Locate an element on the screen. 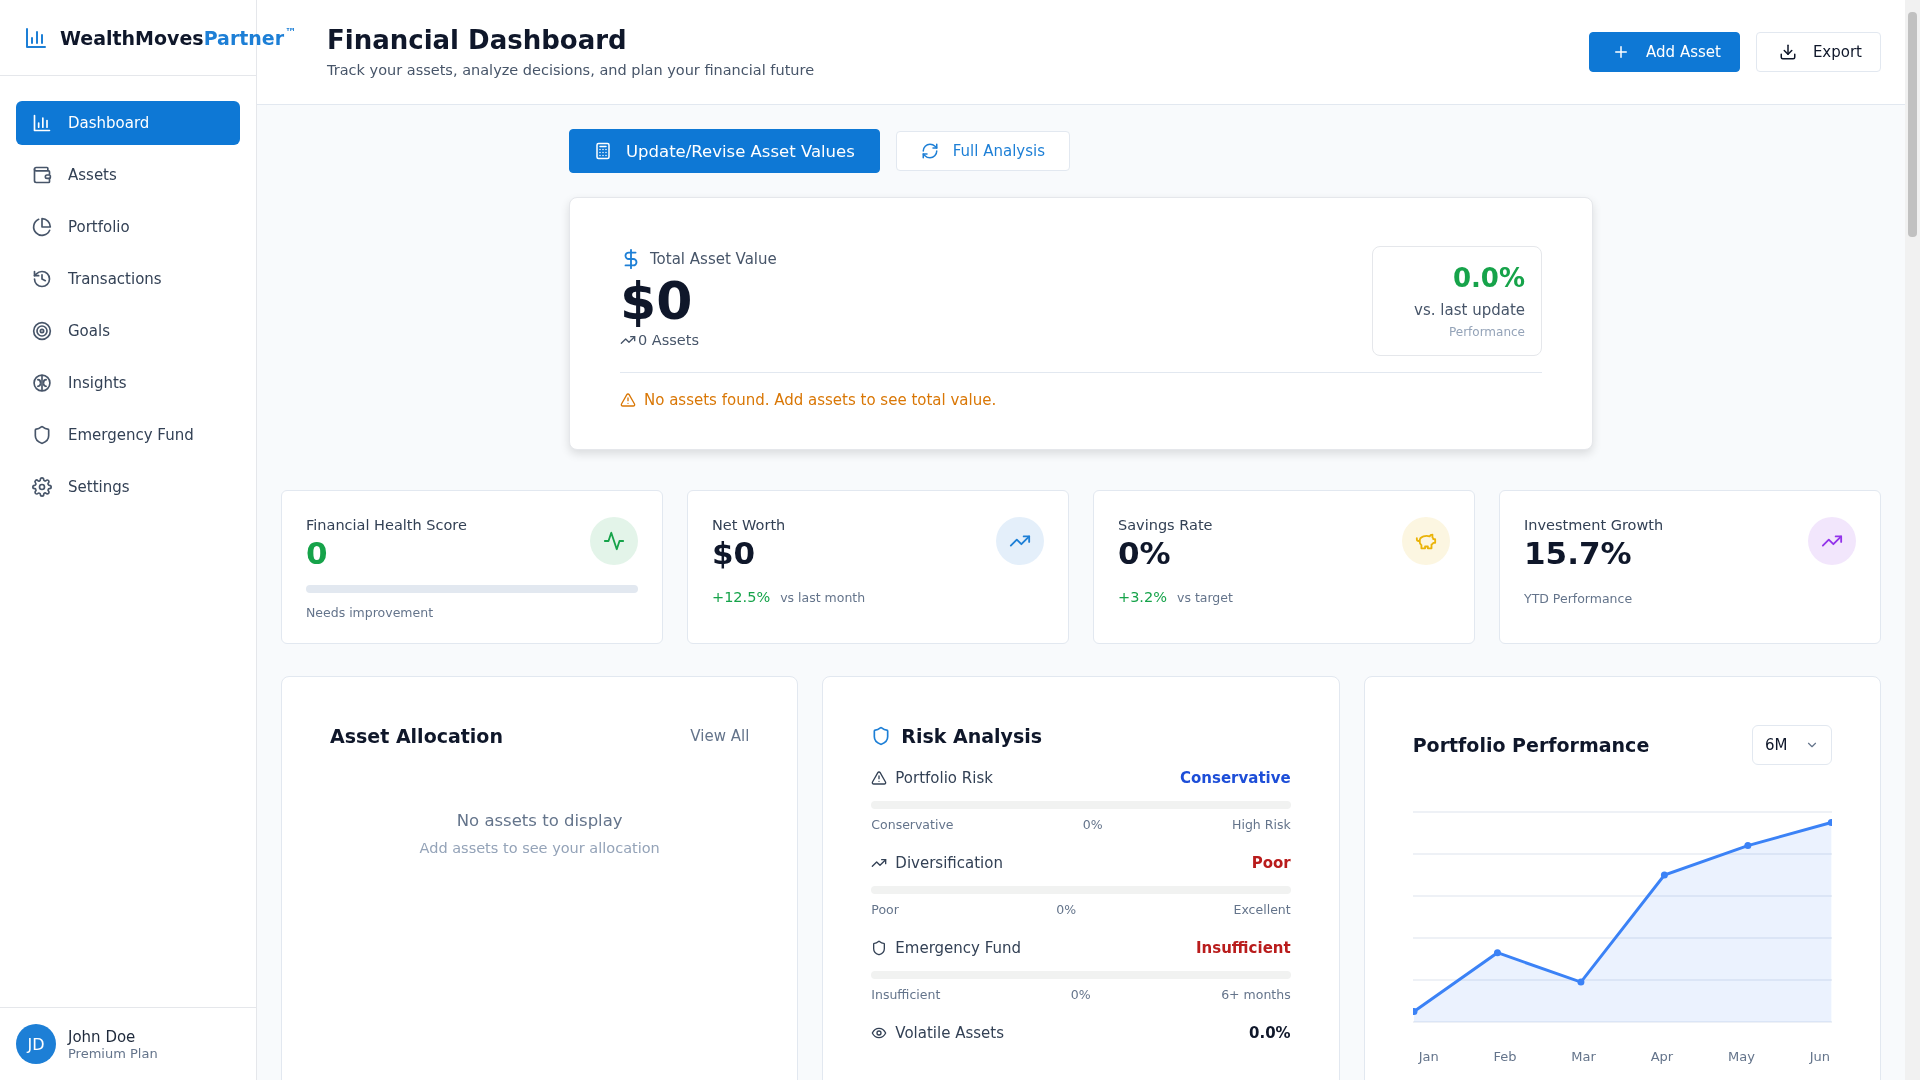  change-value: +12.5% is located at coordinates (741, 597).